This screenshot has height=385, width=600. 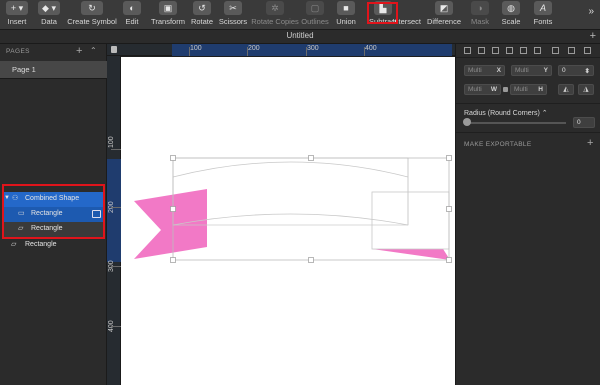 I want to click on lock-icon, so click(x=114, y=49).